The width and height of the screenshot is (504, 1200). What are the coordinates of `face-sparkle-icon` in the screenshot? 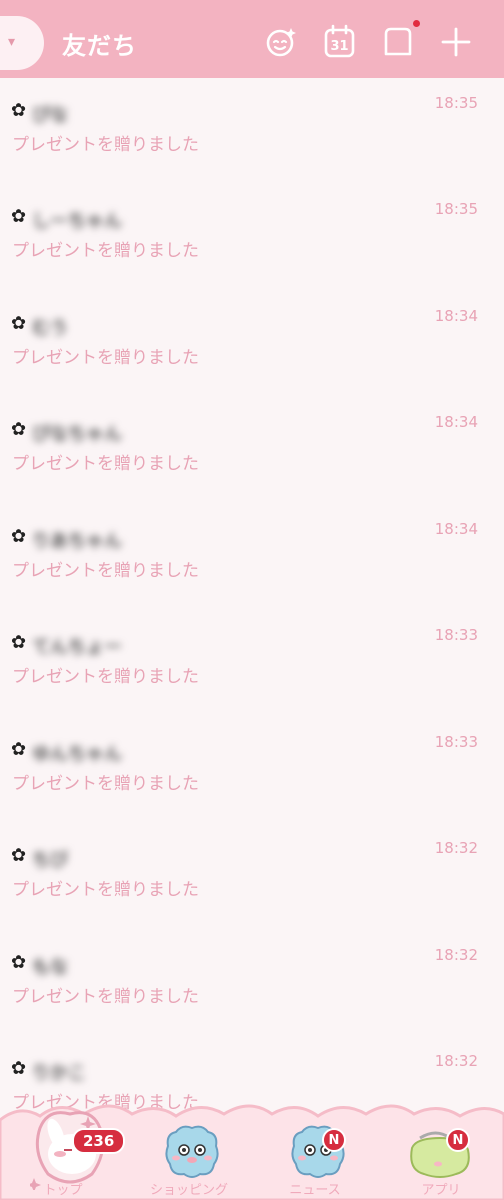 It's located at (281, 42).